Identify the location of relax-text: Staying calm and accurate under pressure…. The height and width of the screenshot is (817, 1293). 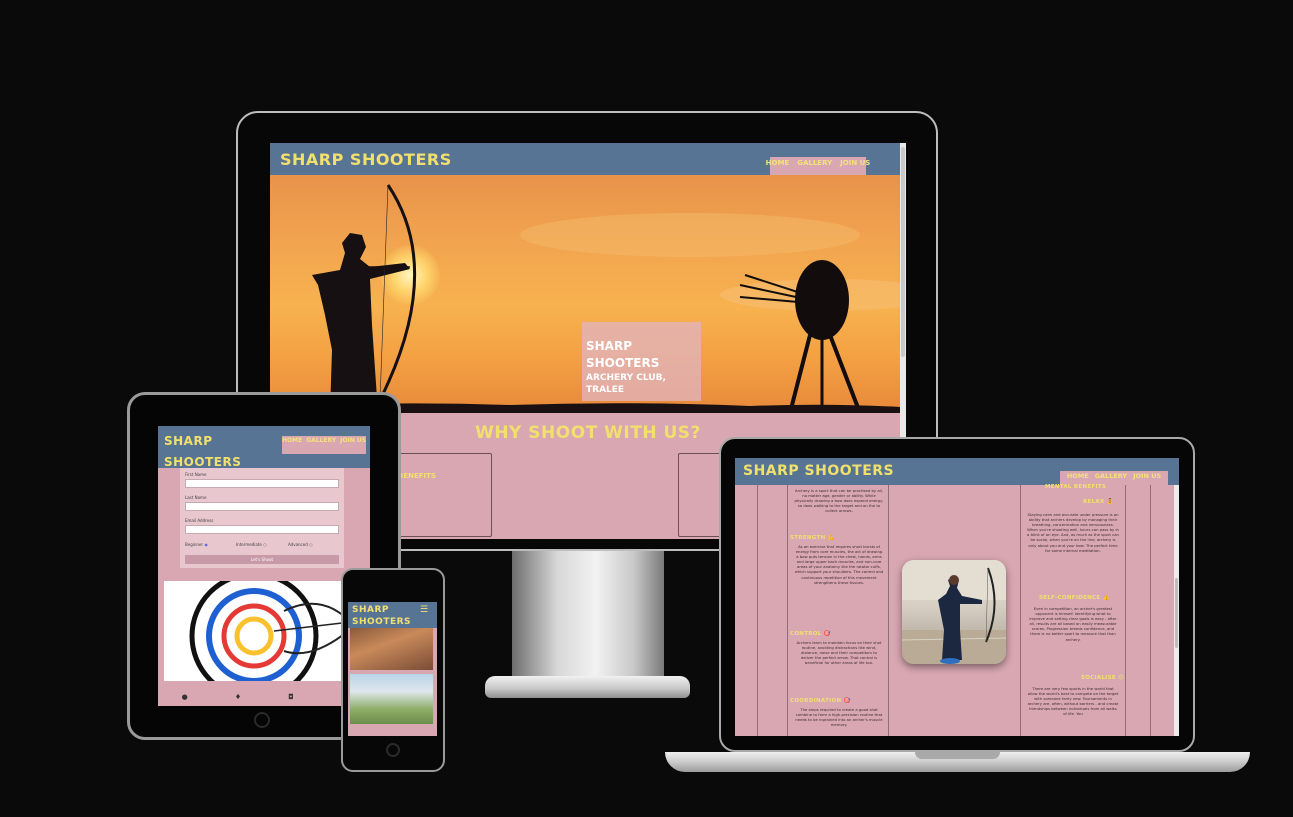
(1073, 532).